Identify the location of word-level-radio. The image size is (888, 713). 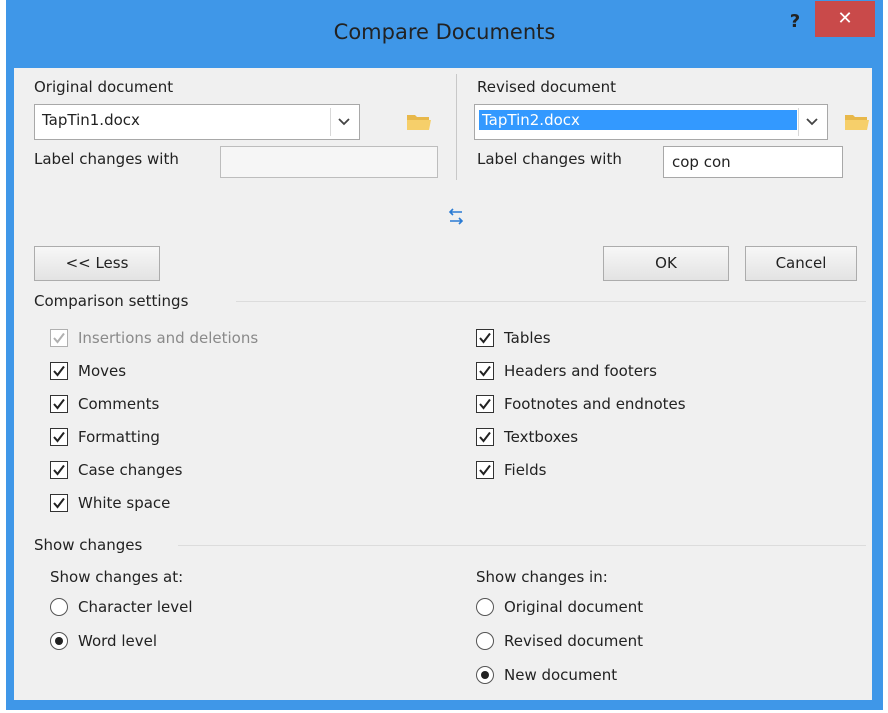
(59, 641).